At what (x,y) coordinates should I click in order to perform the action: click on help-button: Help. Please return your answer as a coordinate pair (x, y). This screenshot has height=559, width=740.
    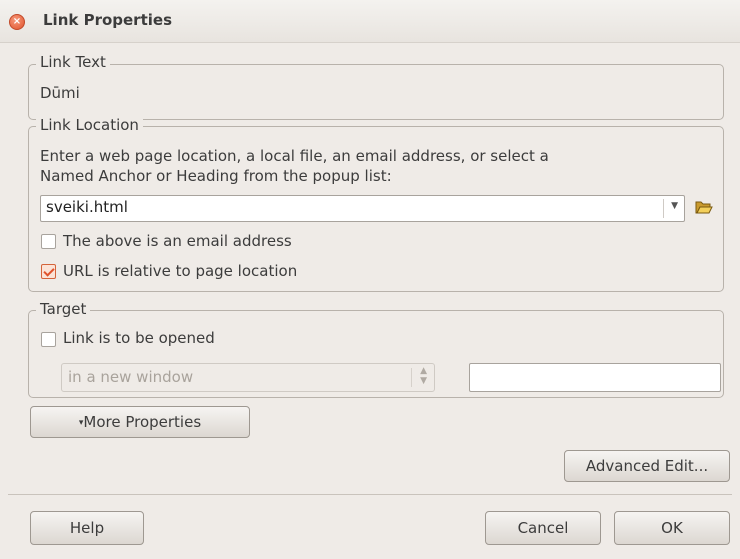
    Looking at the image, I should click on (87, 528).